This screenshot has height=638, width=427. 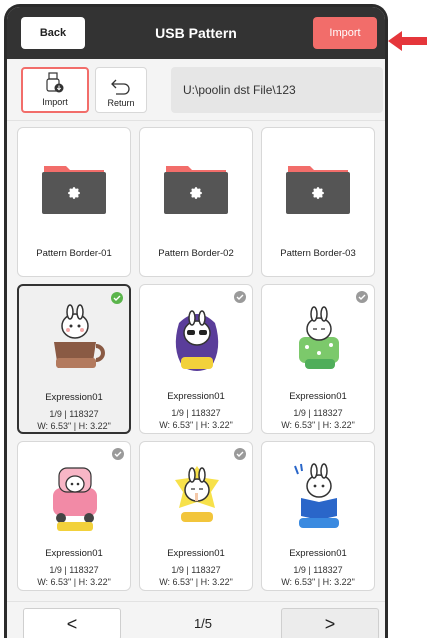 What do you see at coordinates (75, 499) in the screenshot?
I see `outing-bunny-icon` at bounding box center [75, 499].